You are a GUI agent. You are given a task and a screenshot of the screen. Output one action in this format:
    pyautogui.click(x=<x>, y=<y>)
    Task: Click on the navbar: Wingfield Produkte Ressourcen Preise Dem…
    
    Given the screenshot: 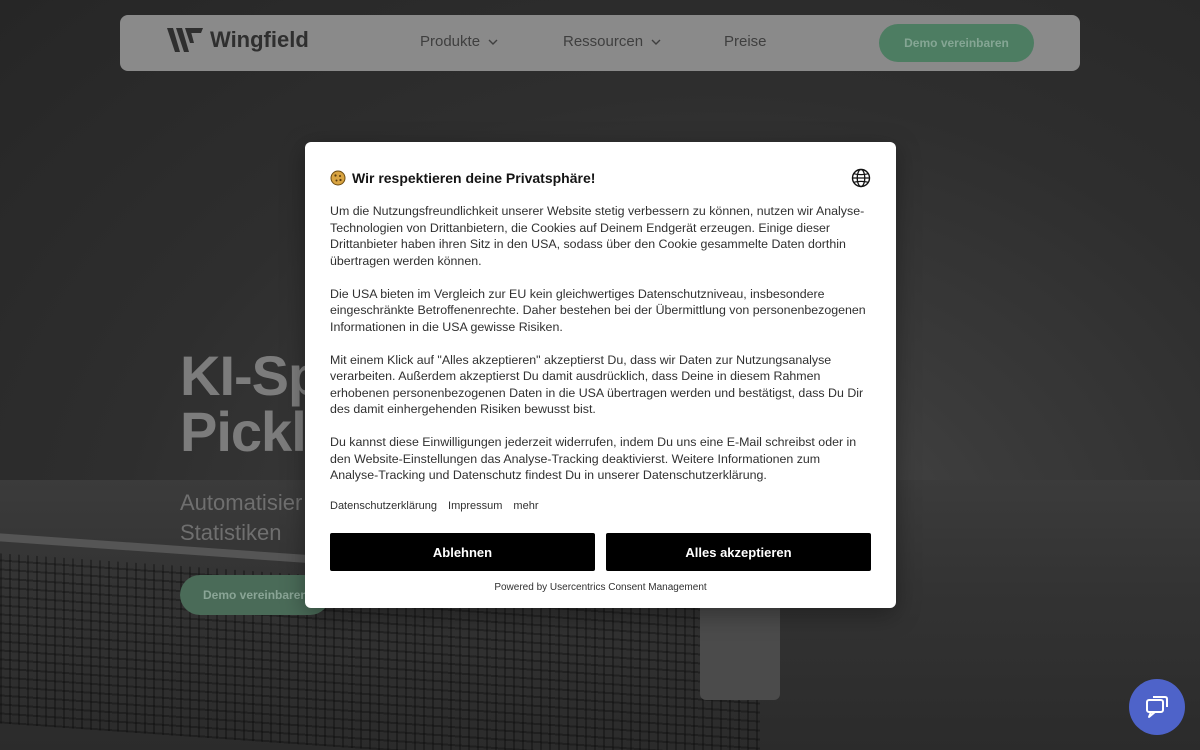 What is the action you would take?
    pyautogui.click(x=600, y=43)
    